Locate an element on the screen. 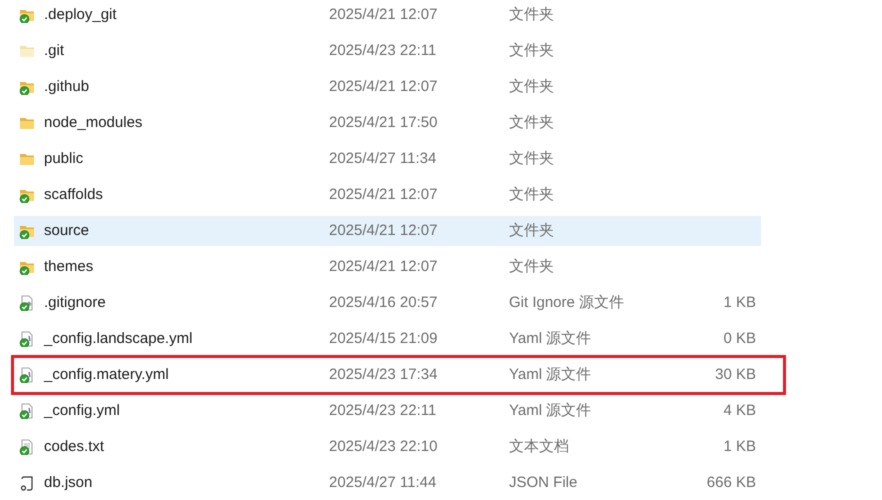 This screenshot has height=500, width=882. file-row: _config.landscape.yml 2025/4/15 21:09 Yaml 源文件 0 KB is located at coordinates (387, 339).